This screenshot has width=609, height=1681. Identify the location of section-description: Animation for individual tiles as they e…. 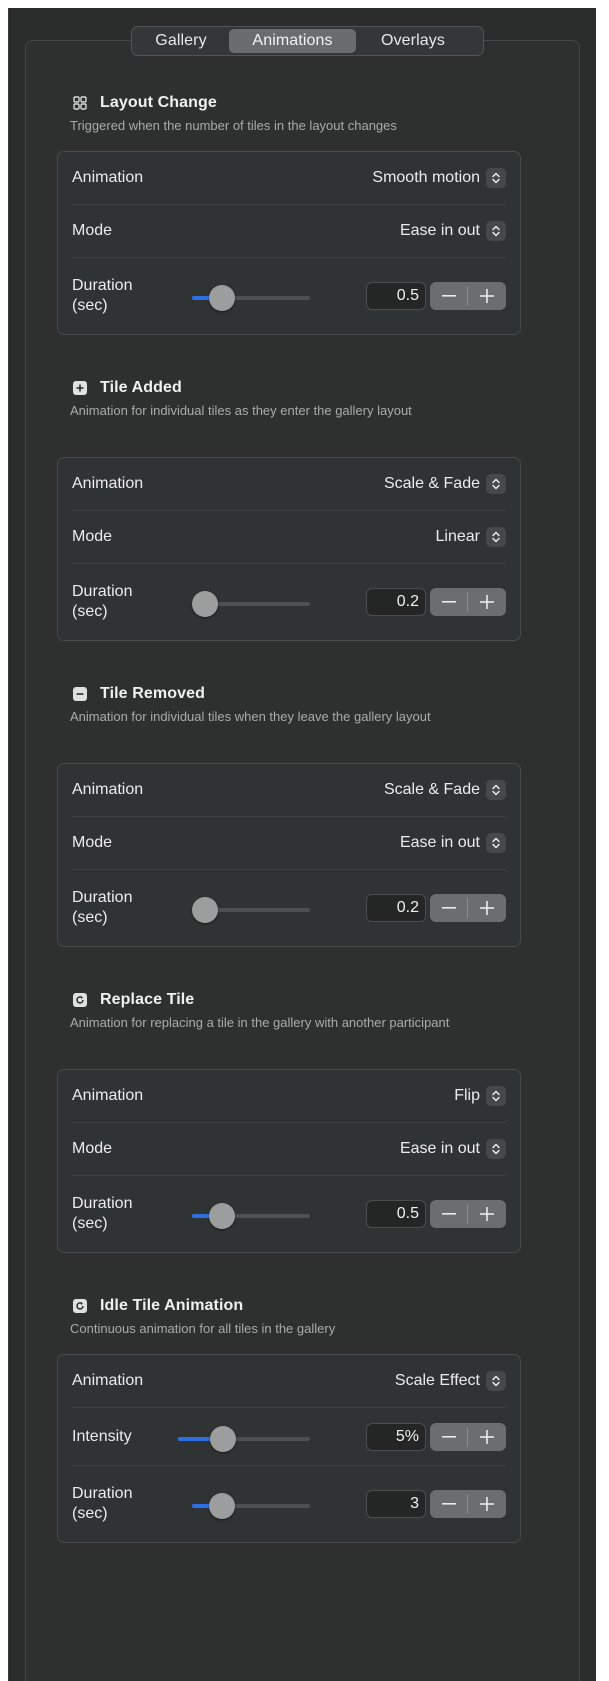
(241, 410).